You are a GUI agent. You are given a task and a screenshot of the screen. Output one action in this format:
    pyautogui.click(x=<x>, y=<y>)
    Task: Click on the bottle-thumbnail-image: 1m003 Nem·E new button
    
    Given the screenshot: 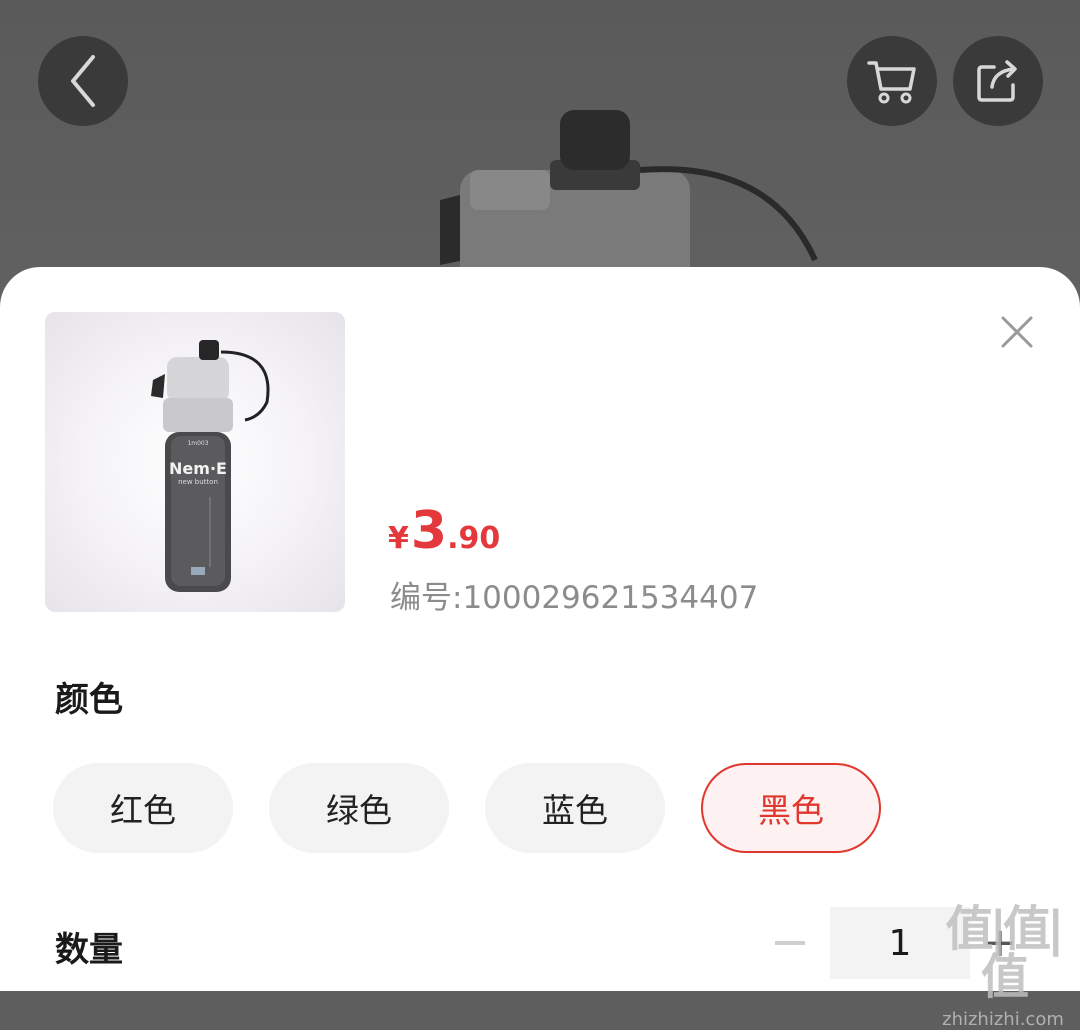 What is the action you would take?
    pyautogui.click(x=210, y=466)
    